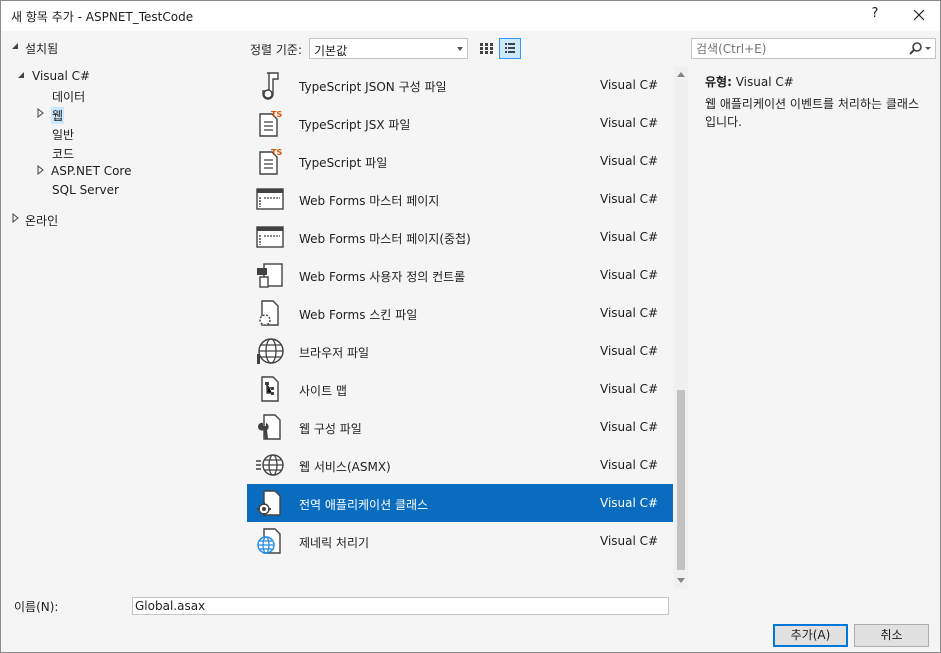 This screenshot has height=653, width=941. I want to click on list-item: TS TypeScript 파일 Visual C#, so click(460, 161).